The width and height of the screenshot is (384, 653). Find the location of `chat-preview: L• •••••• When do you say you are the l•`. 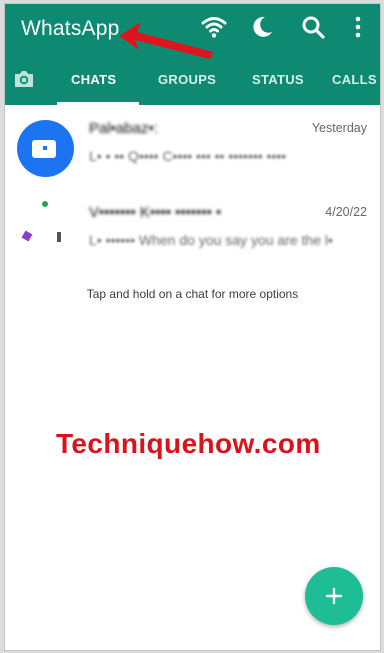

chat-preview: L• •••••• When do you say you are the l• is located at coordinates (211, 240).